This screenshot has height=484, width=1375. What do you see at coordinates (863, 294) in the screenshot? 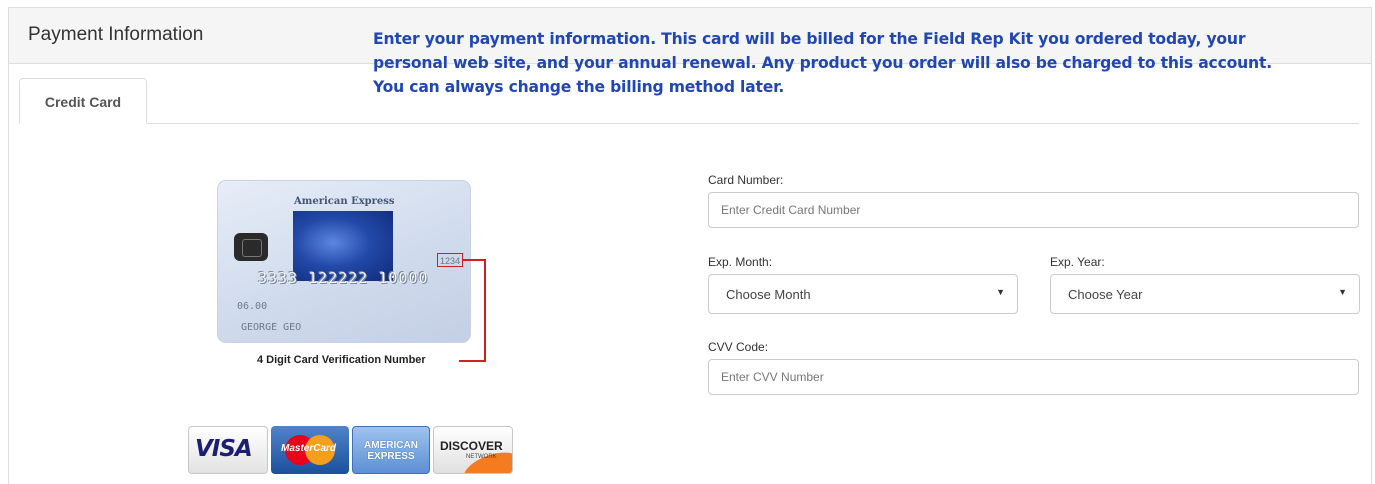
I see `exp-month-select: Choose Month ▼` at bounding box center [863, 294].